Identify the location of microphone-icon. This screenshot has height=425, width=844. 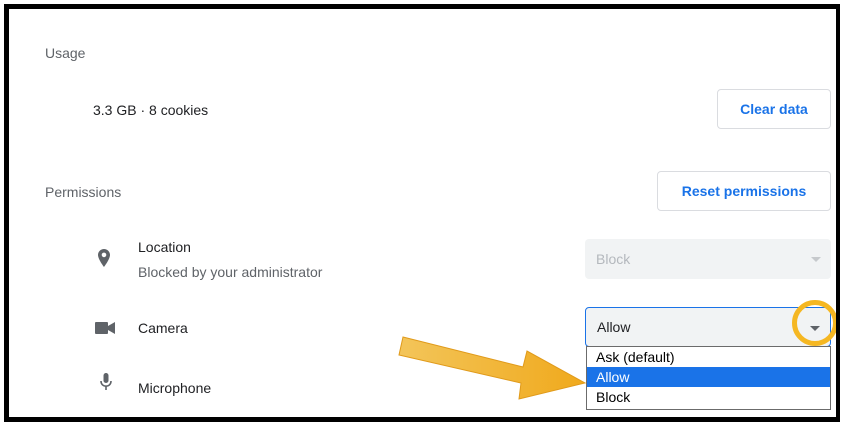
(106, 382).